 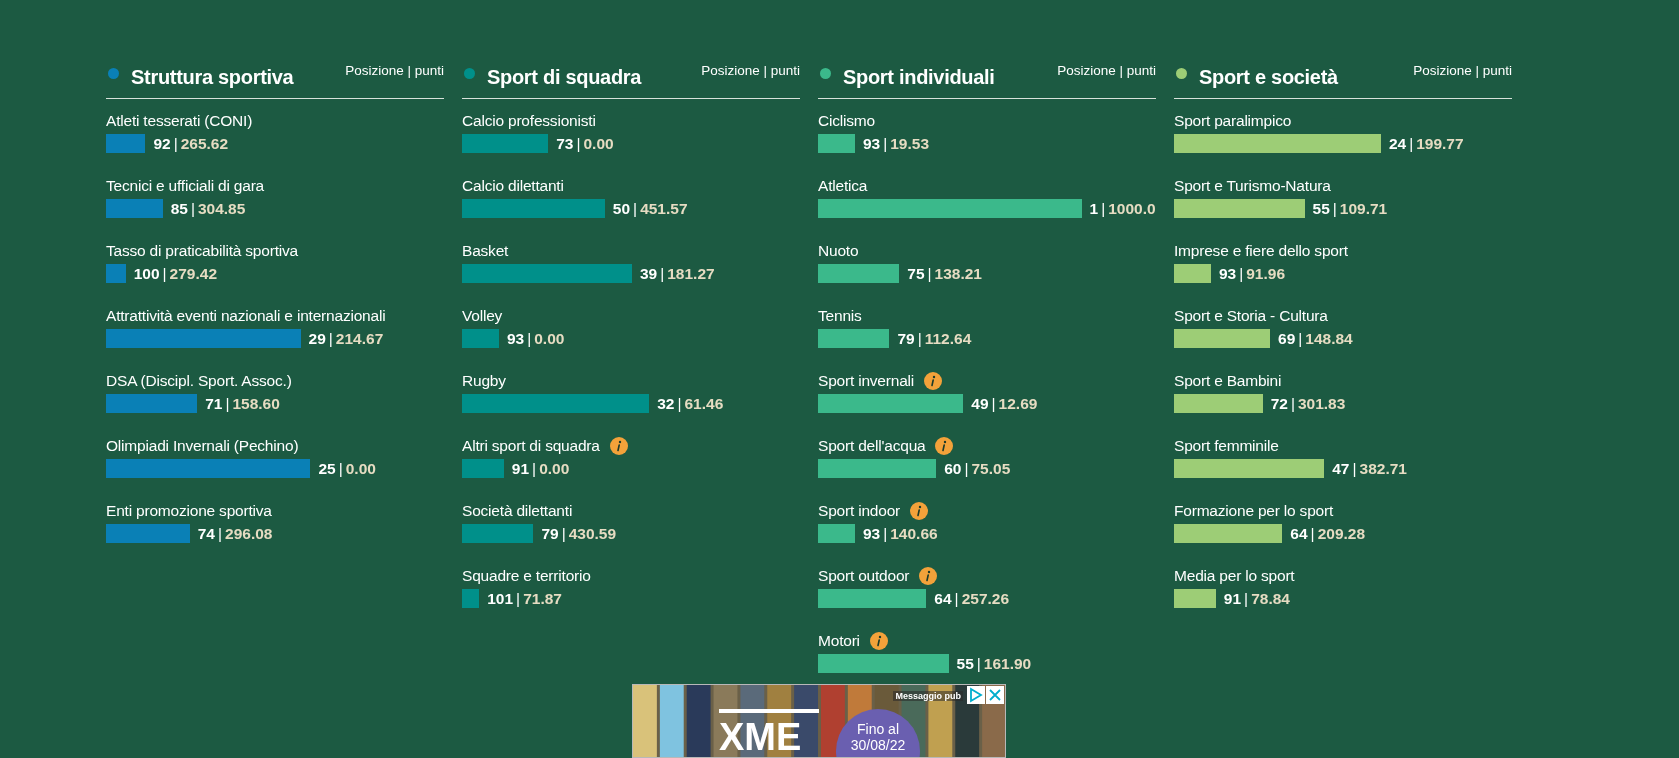 What do you see at coordinates (1440, 144) in the screenshot?
I see `score-value: 199.77` at bounding box center [1440, 144].